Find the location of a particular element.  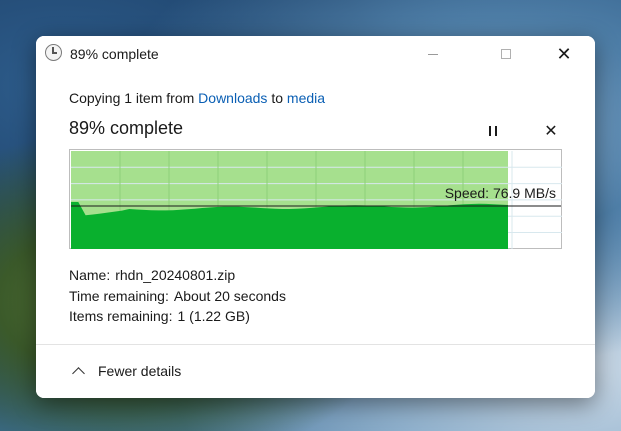

source-link: Downloads is located at coordinates (232, 98).